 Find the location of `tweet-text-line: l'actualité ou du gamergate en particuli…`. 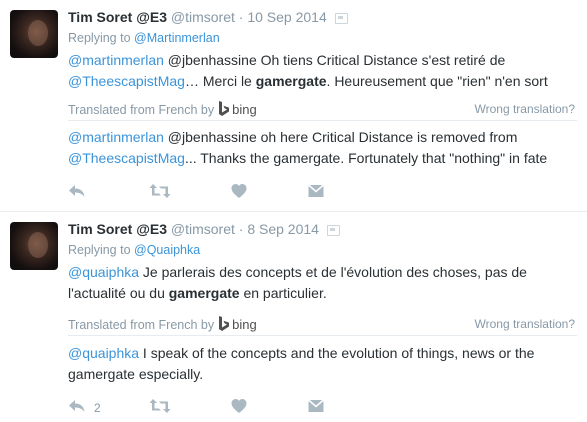

tweet-text-line: l'actualité ou du gamergate en particuli… is located at coordinates (322, 293).